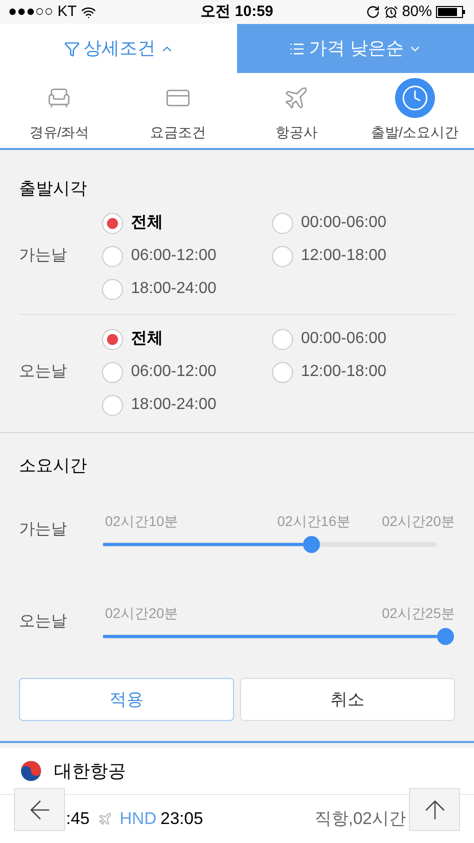 This screenshot has width=474, height=843. I want to click on clock-icon, so click(414, 98).